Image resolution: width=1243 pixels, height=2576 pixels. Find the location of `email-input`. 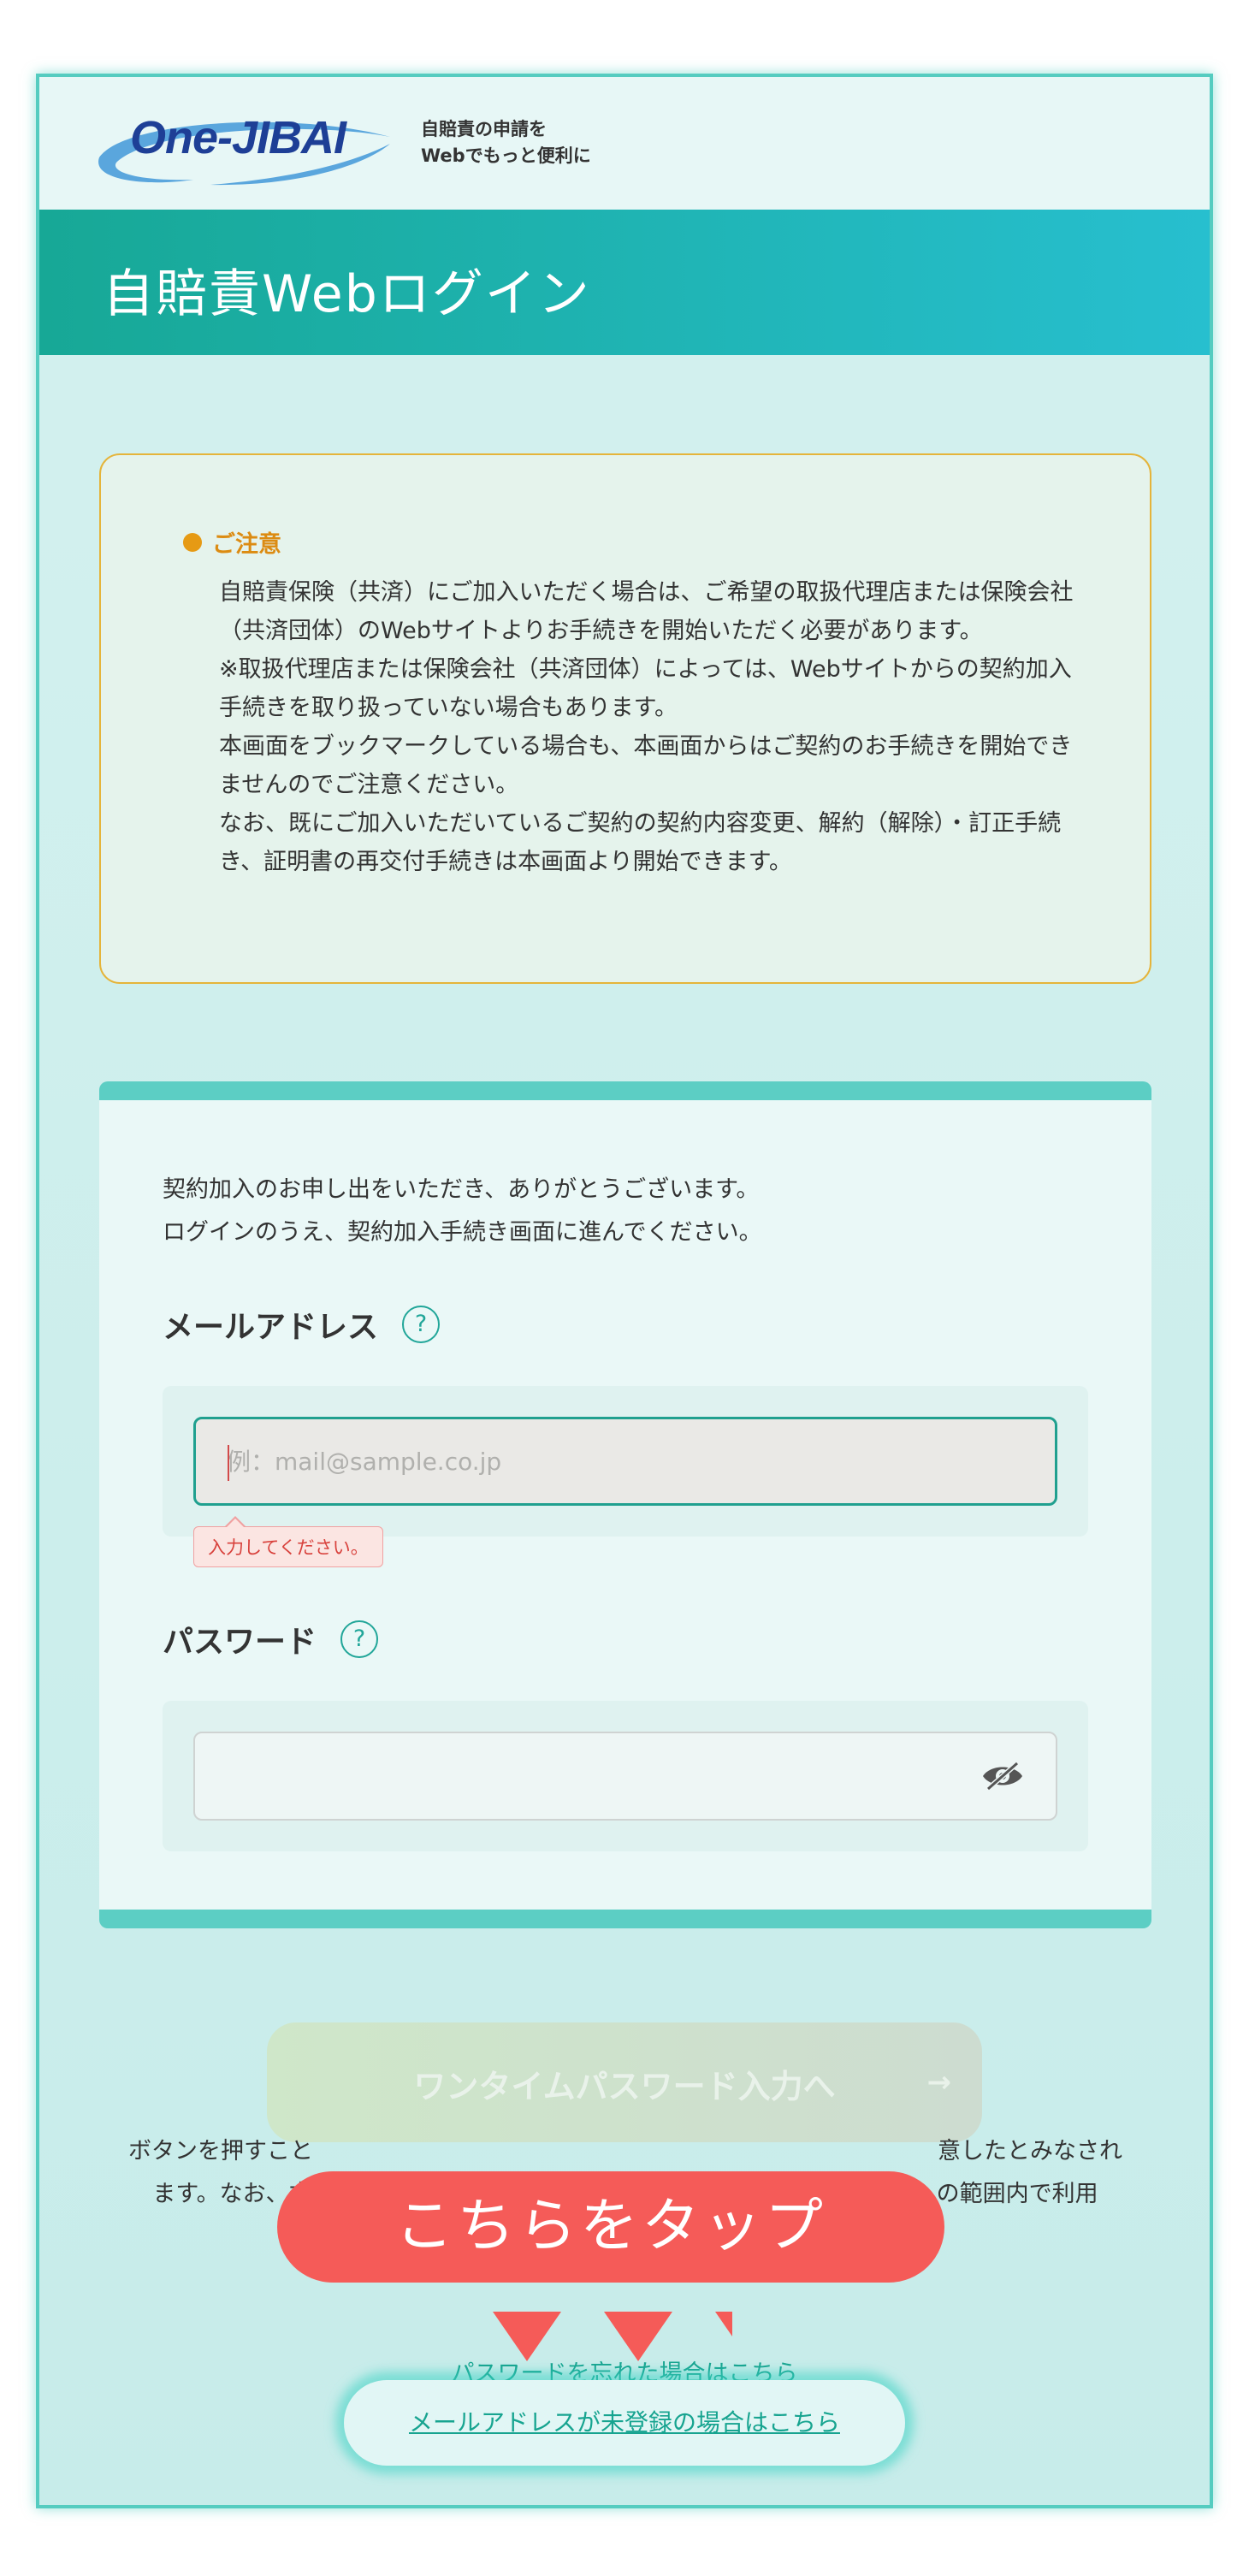

email-input is located at coordinates (625, 1461).